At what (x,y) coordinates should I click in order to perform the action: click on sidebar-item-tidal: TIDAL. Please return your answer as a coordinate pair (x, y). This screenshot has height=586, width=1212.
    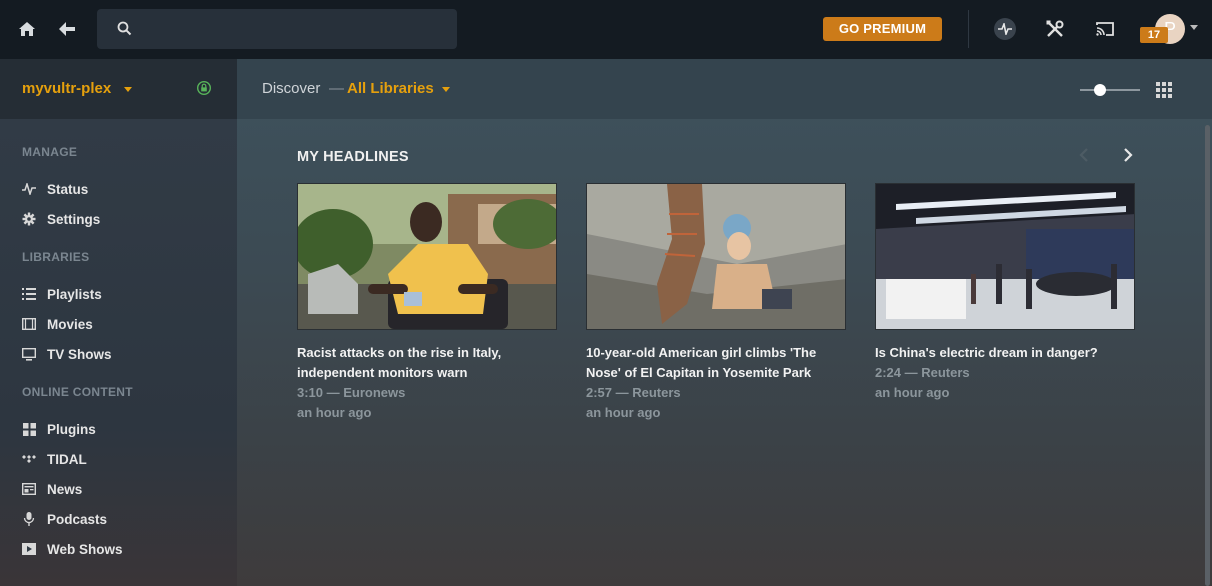
    Looking at the image, I should click on (54, 459).